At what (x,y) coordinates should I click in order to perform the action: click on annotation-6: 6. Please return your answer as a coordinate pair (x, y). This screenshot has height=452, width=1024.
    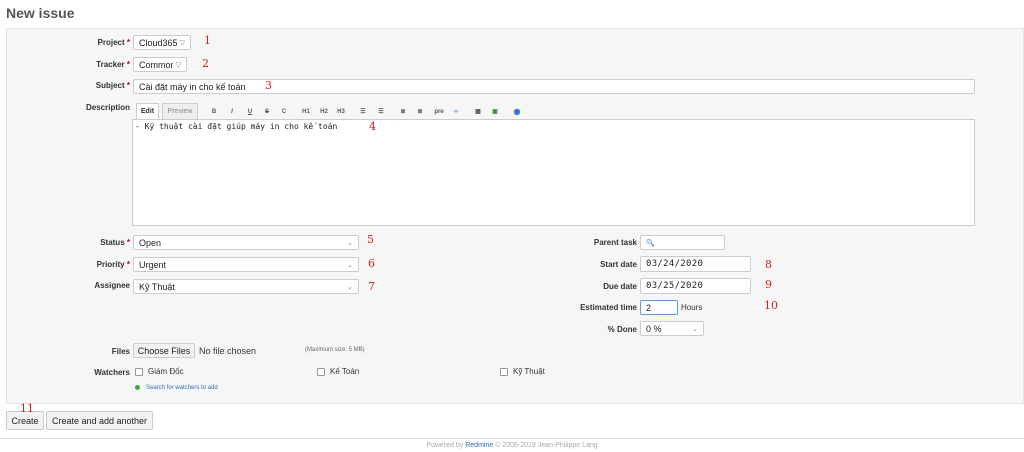
    Looking at the image, I should click on (371, 263).